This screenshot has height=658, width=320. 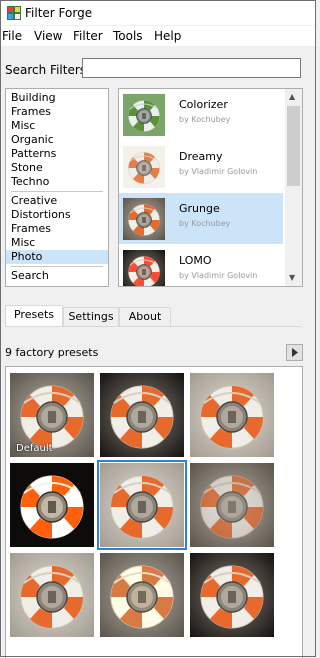 What do you see at coordinates (144, 268) in the screenshot?
I see `lomo-thumbnail-icon` at bounding box center [144, 268].